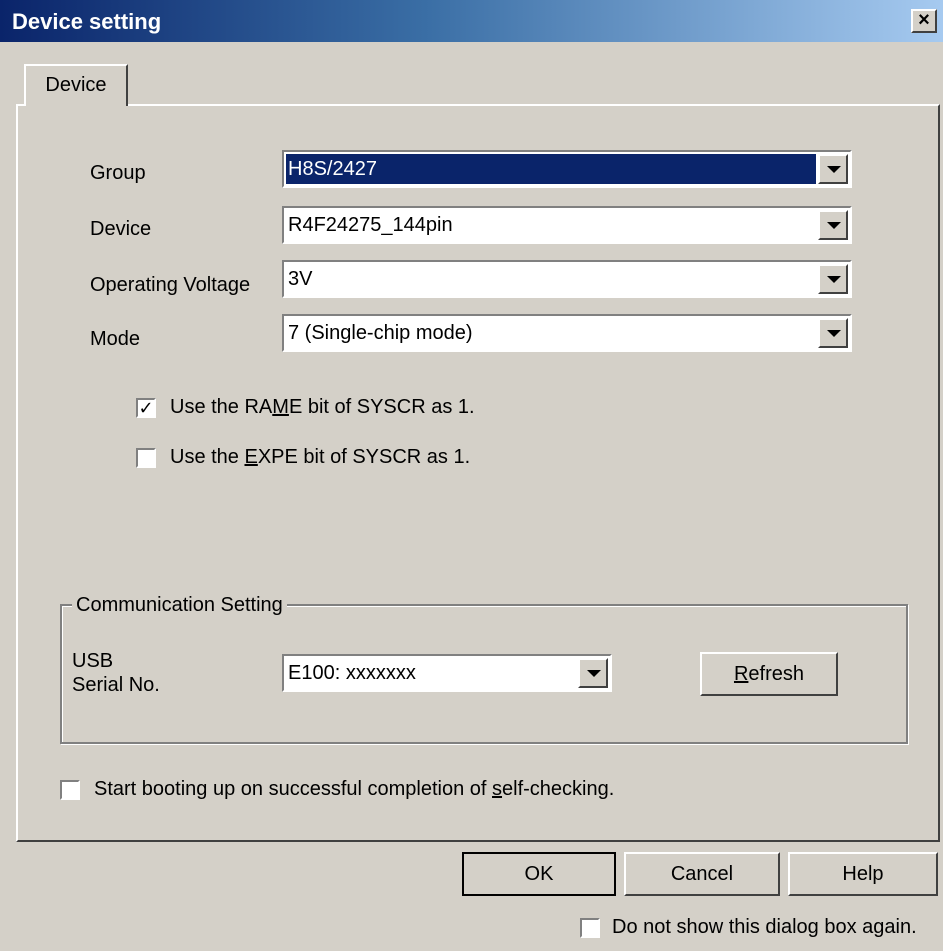  Describe the element at coordinates (863, 874) in the screenshot. I see `help-button: Help` at that location.